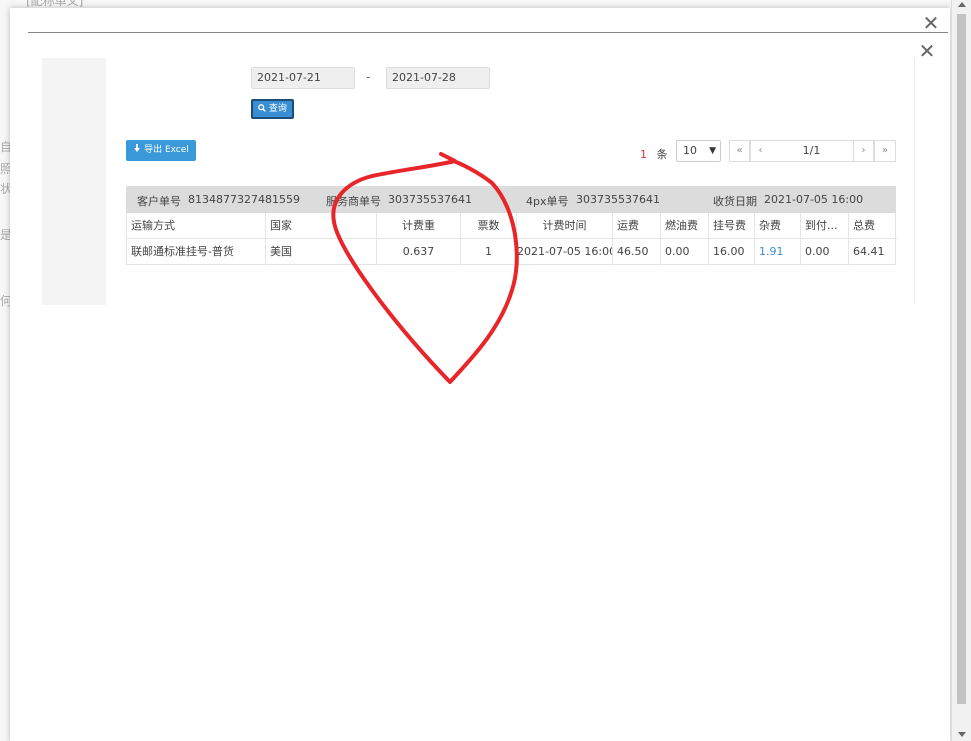 The image size is (971, 741). I want to click on chevron-down-icon: ▼, so click(712, 151).